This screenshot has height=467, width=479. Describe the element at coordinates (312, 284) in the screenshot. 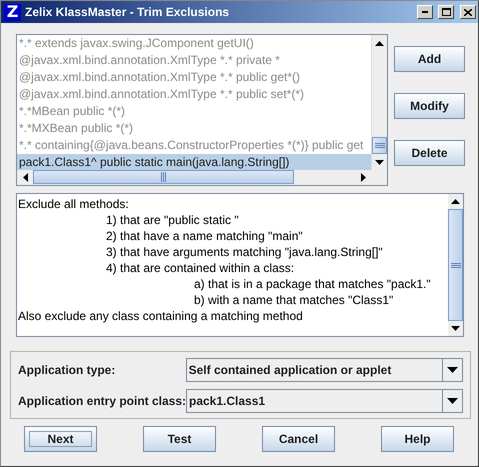

I see `description-line: a) that is in a package that matches "pack1."` at that location.